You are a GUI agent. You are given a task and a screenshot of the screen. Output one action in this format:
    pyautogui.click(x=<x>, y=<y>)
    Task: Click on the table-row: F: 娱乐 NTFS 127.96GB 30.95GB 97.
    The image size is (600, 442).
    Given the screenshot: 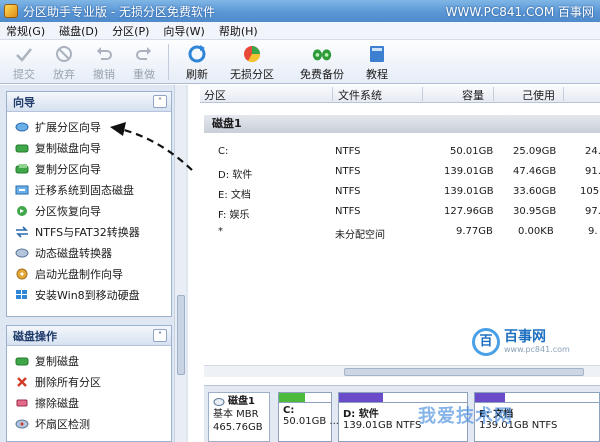 What is the action you would take?
    pyautogui.click(x=400, y=213)
    